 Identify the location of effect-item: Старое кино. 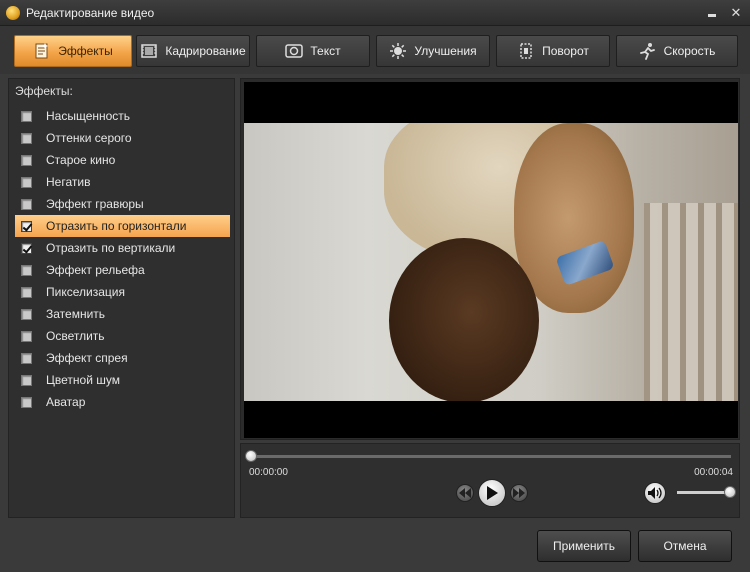
(122, 160).